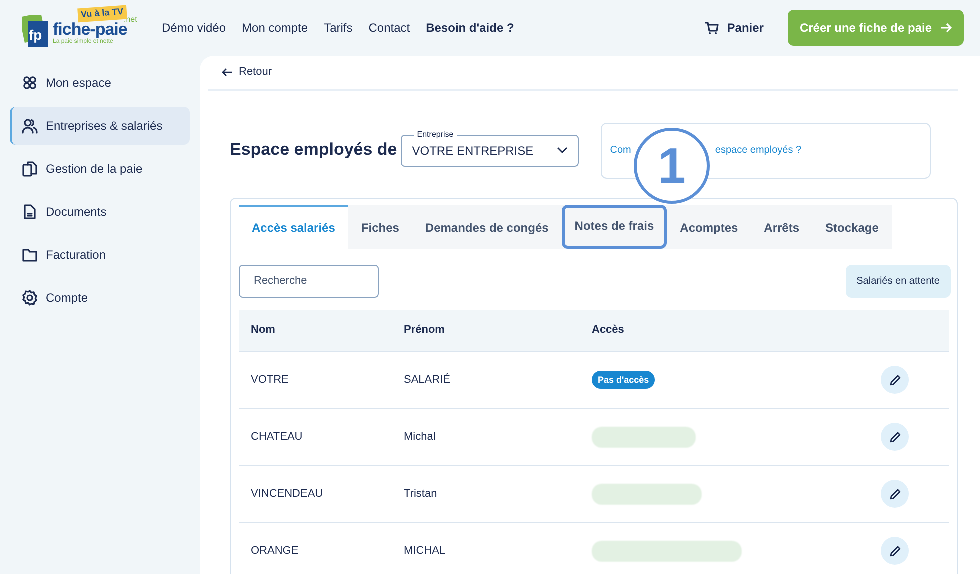  I want to click on table-cell: MICHAL, so click(486, 548).